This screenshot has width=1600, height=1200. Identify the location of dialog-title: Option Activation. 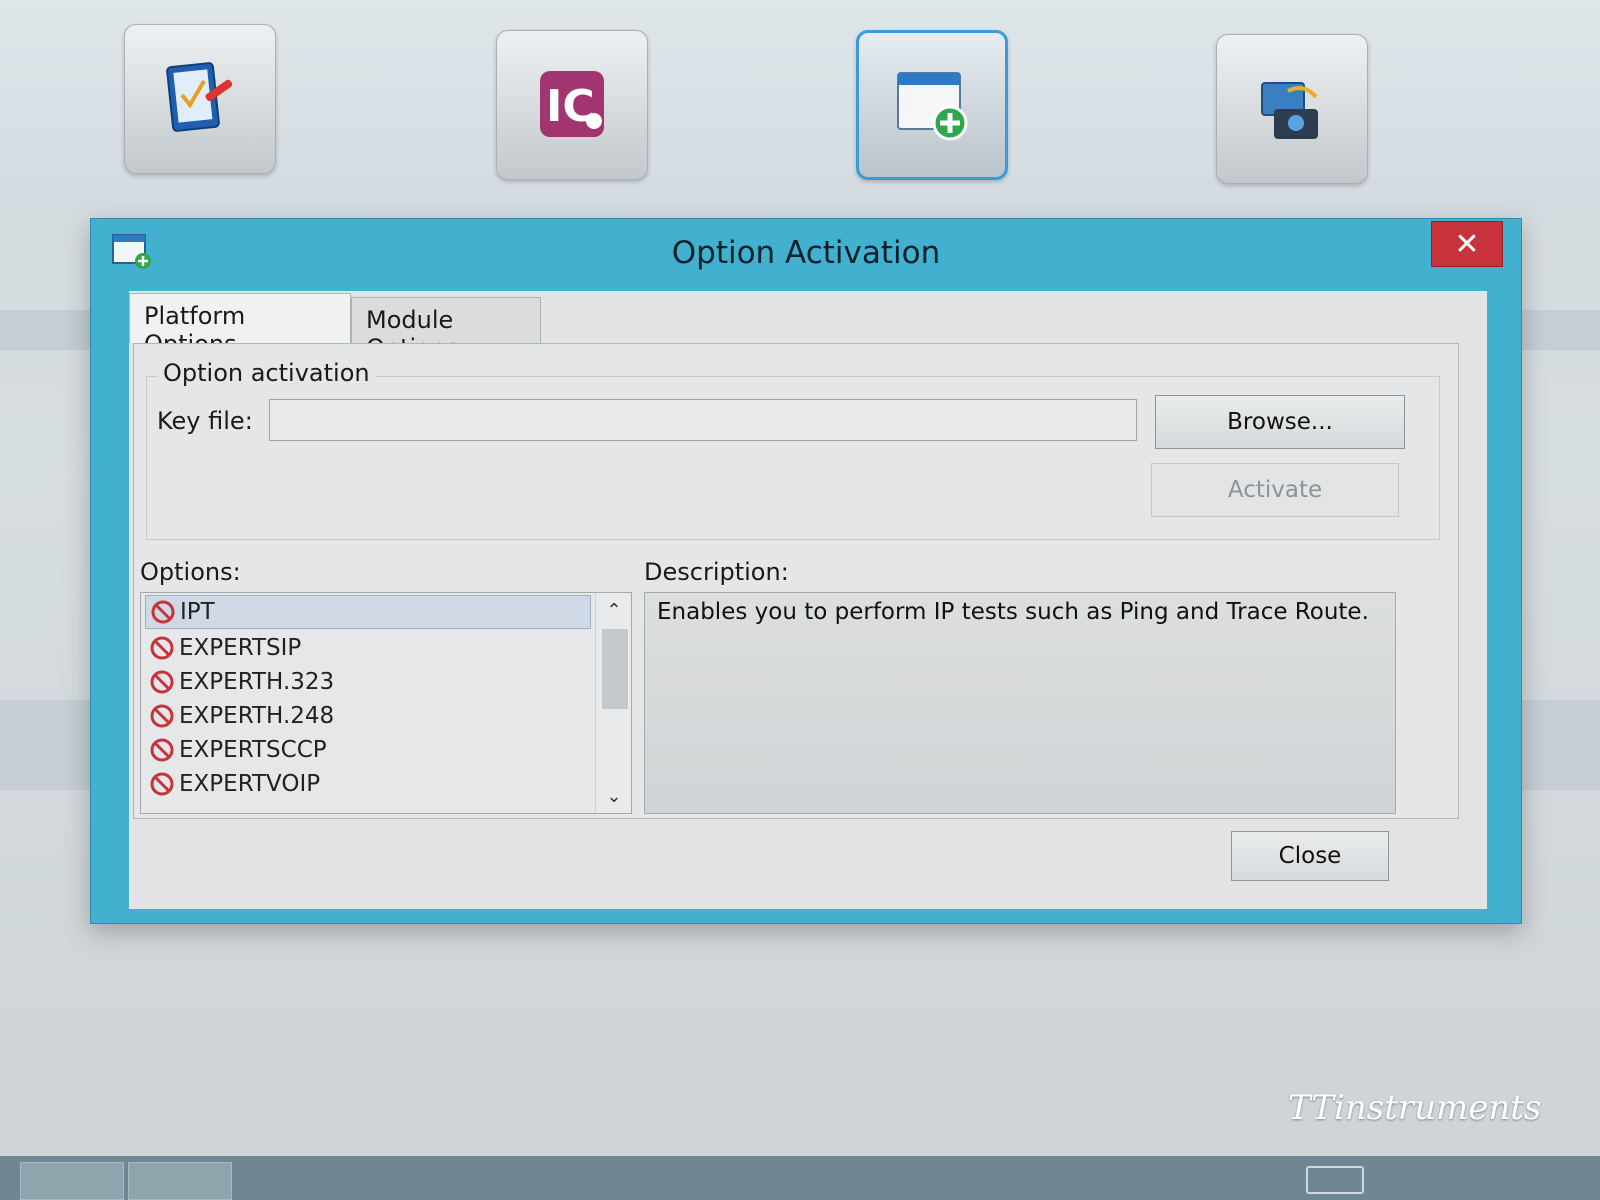
(806, 253).